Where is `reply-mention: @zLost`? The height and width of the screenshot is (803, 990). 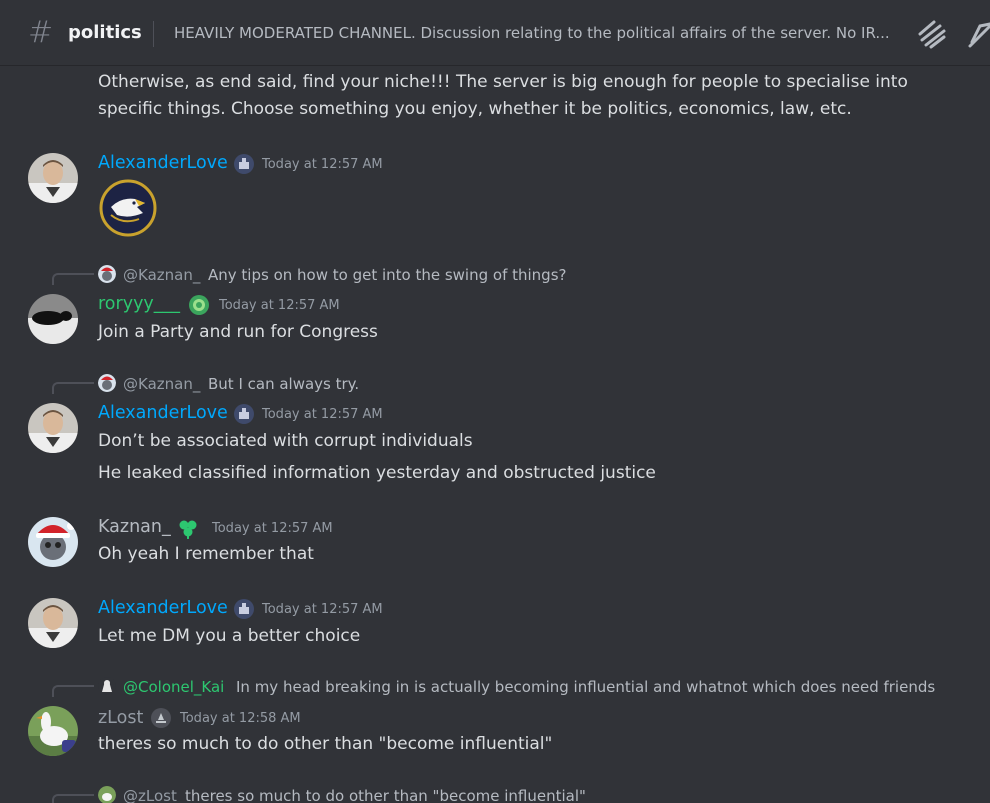
reply-mention: @zLost is located at coordinates (150, 795).